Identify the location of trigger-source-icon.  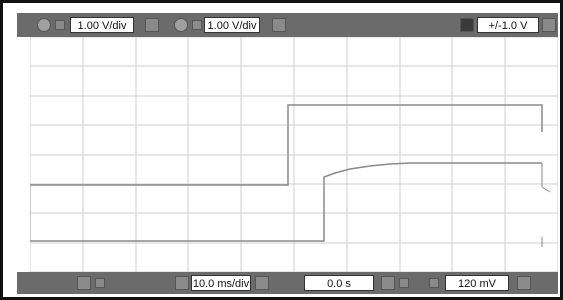
(388, 283).